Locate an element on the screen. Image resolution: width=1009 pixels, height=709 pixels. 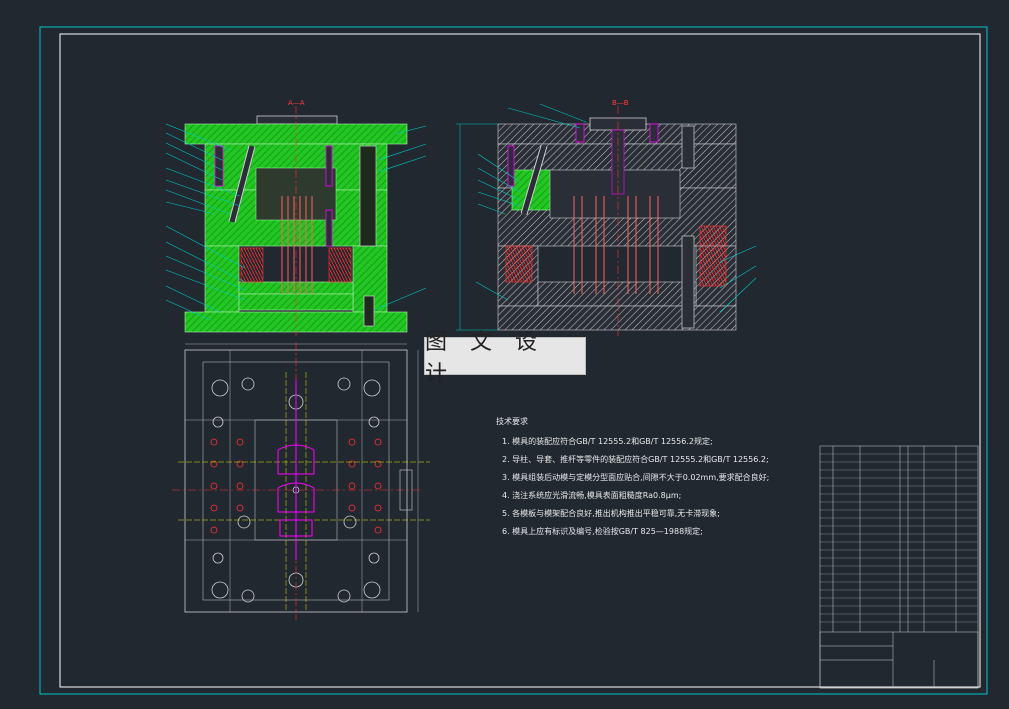
note-item-4: 4. 浇注系统应光滑流畅,模具表面粗糙度Ra0.8μm; is located at coordinates (592, 495).